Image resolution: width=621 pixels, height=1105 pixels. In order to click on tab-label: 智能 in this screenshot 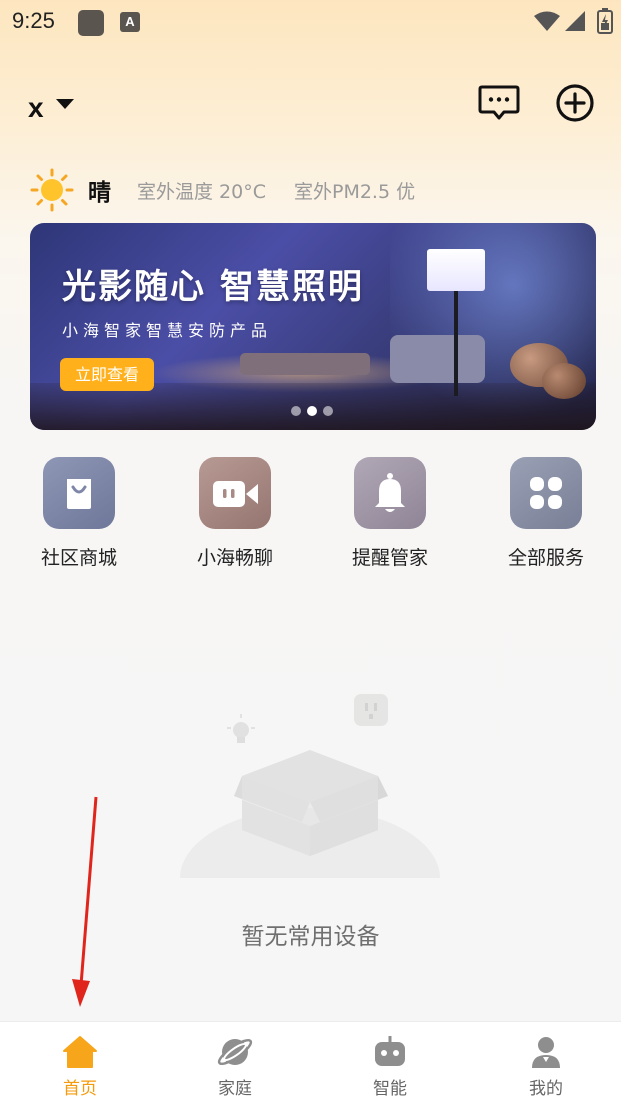, I will do `click(390, 1089)`.